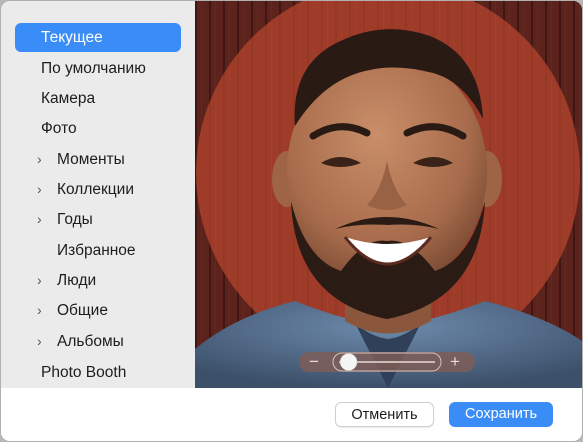 The height and width of the screenshot is (442, 583). I want to click on save-button: Сохранить, so click(501, 414).